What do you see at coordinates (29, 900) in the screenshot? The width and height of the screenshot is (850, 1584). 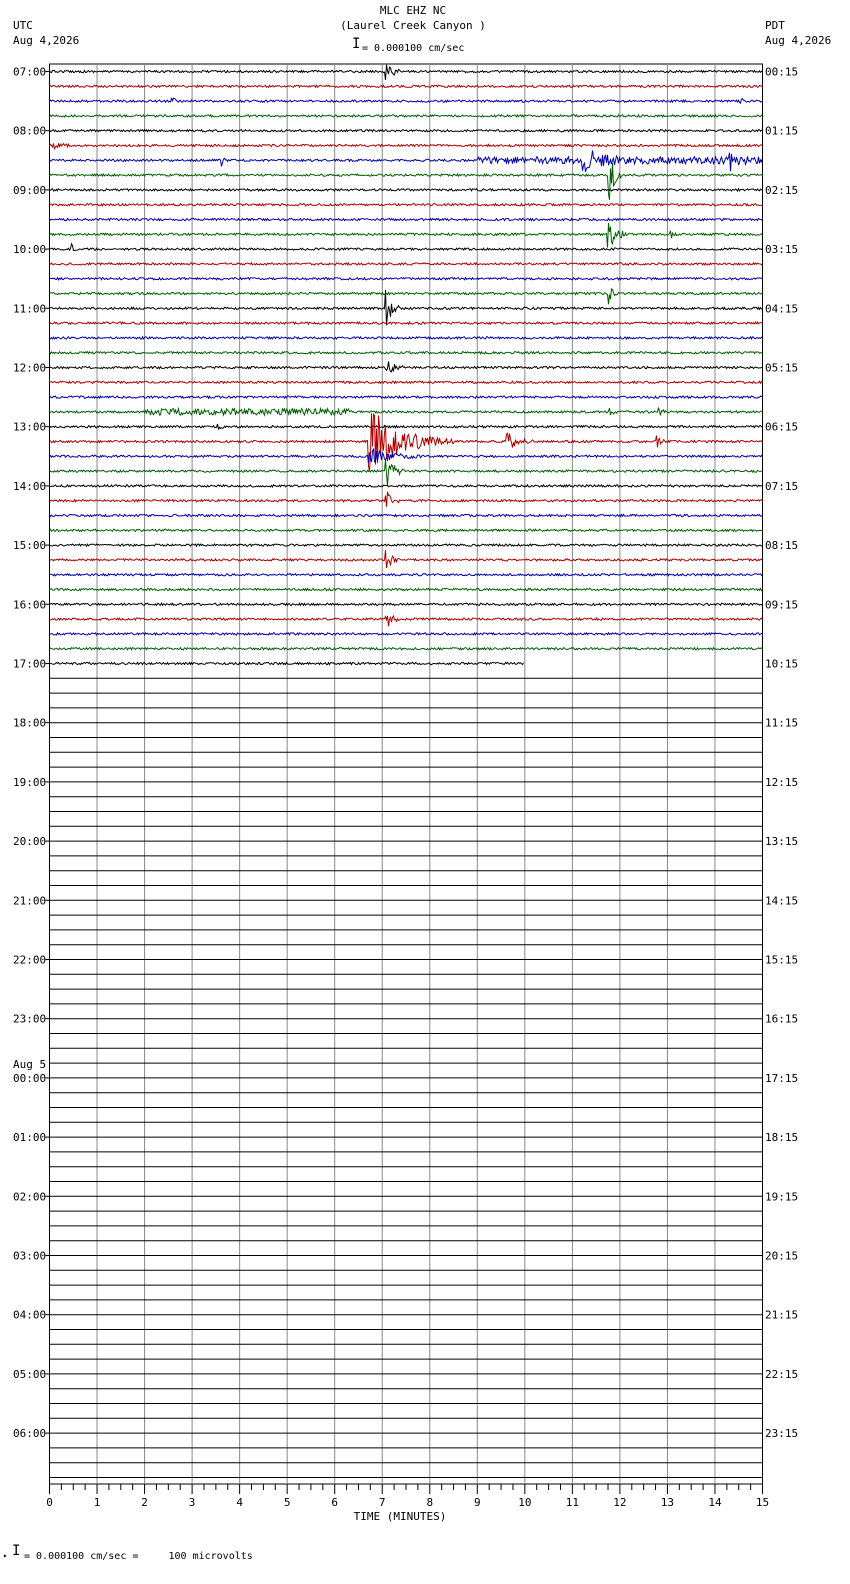 I see `utc-time-label: 21:00` at bounding box center [29, 900].